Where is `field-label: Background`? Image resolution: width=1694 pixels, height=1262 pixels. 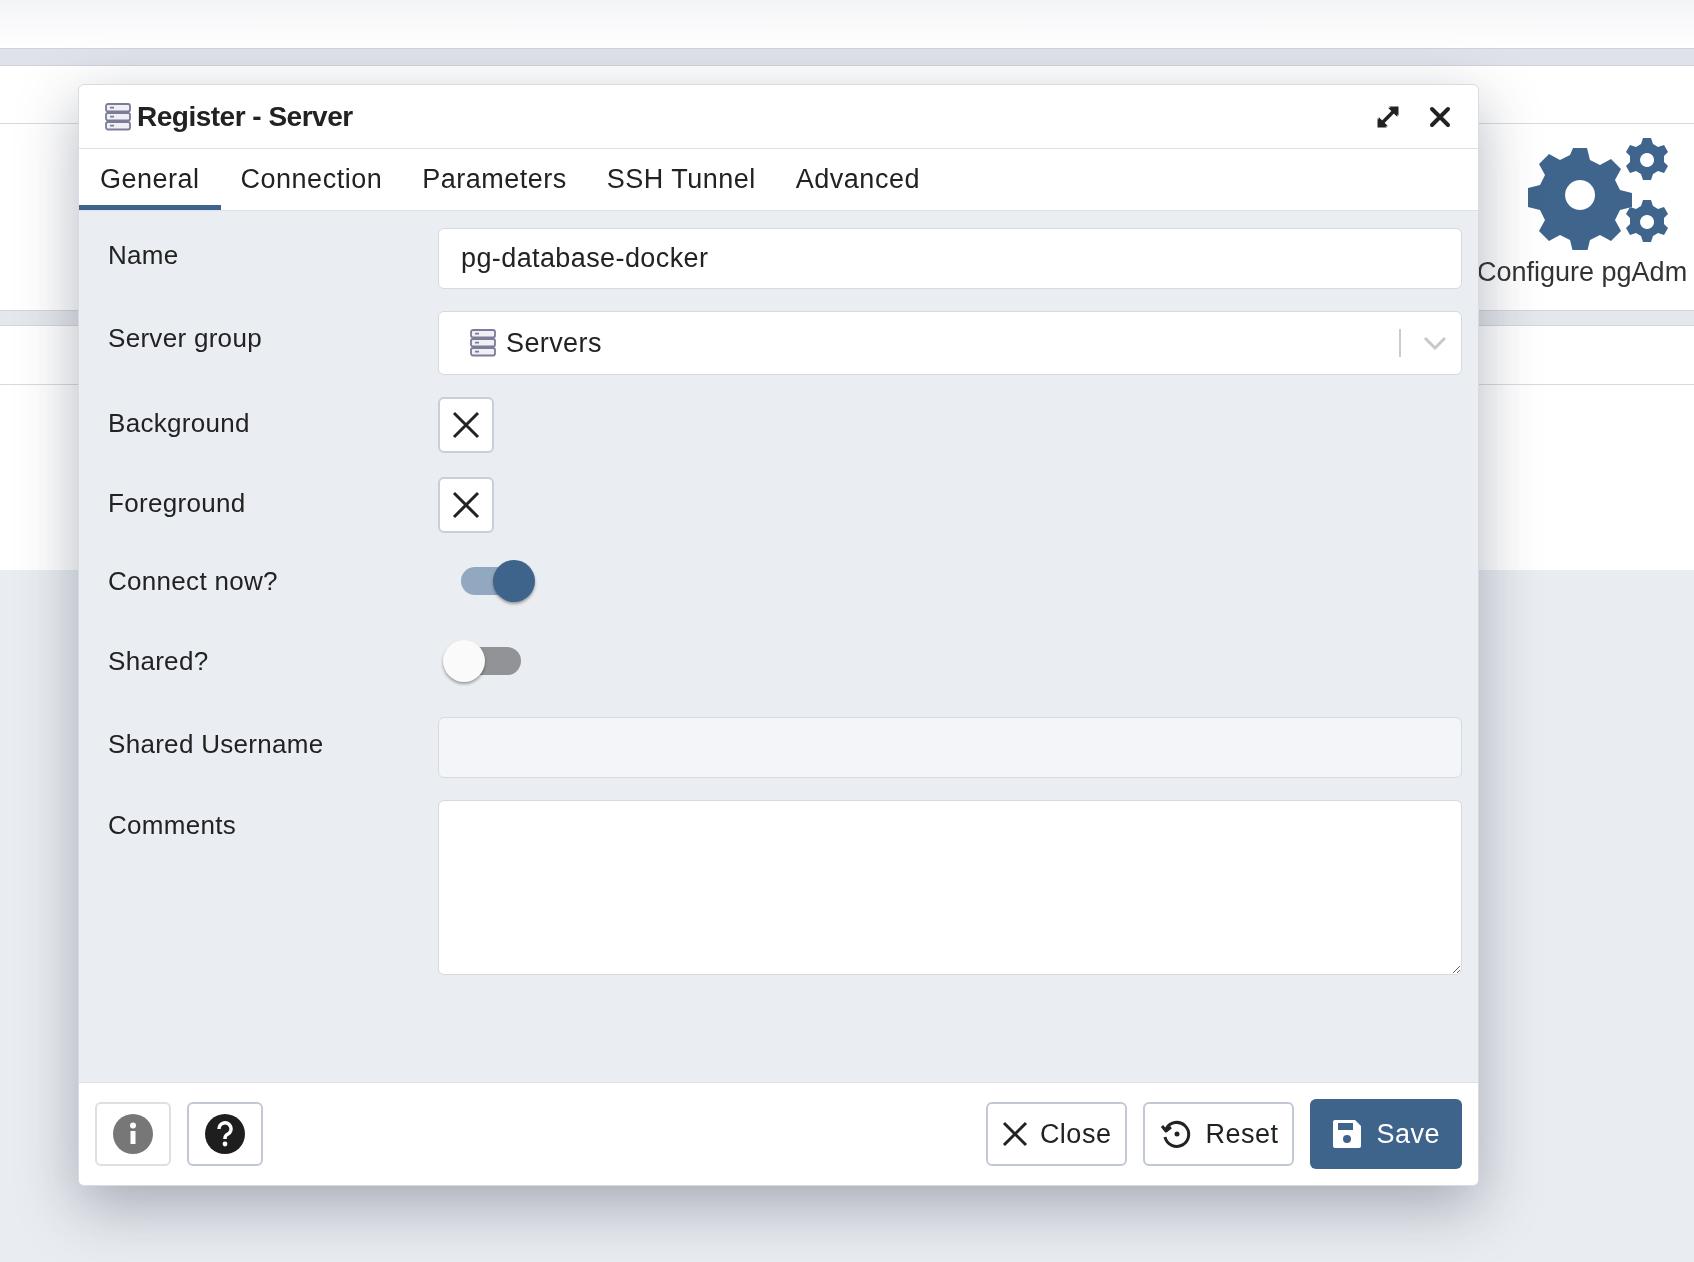 field-label: Background is located at coordinates (179, 423).